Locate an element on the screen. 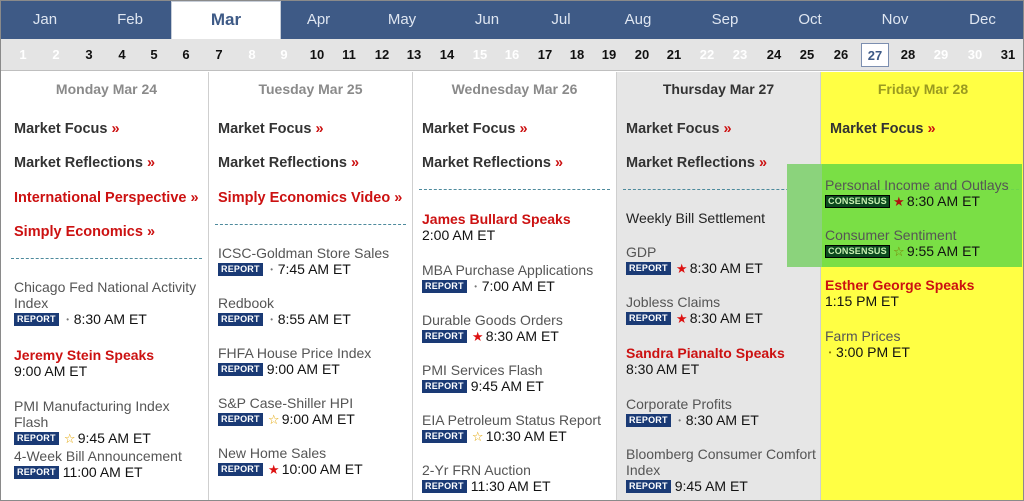 The image size is (1024, 501). month-nov: Nov is located at coordinates (895, 20).